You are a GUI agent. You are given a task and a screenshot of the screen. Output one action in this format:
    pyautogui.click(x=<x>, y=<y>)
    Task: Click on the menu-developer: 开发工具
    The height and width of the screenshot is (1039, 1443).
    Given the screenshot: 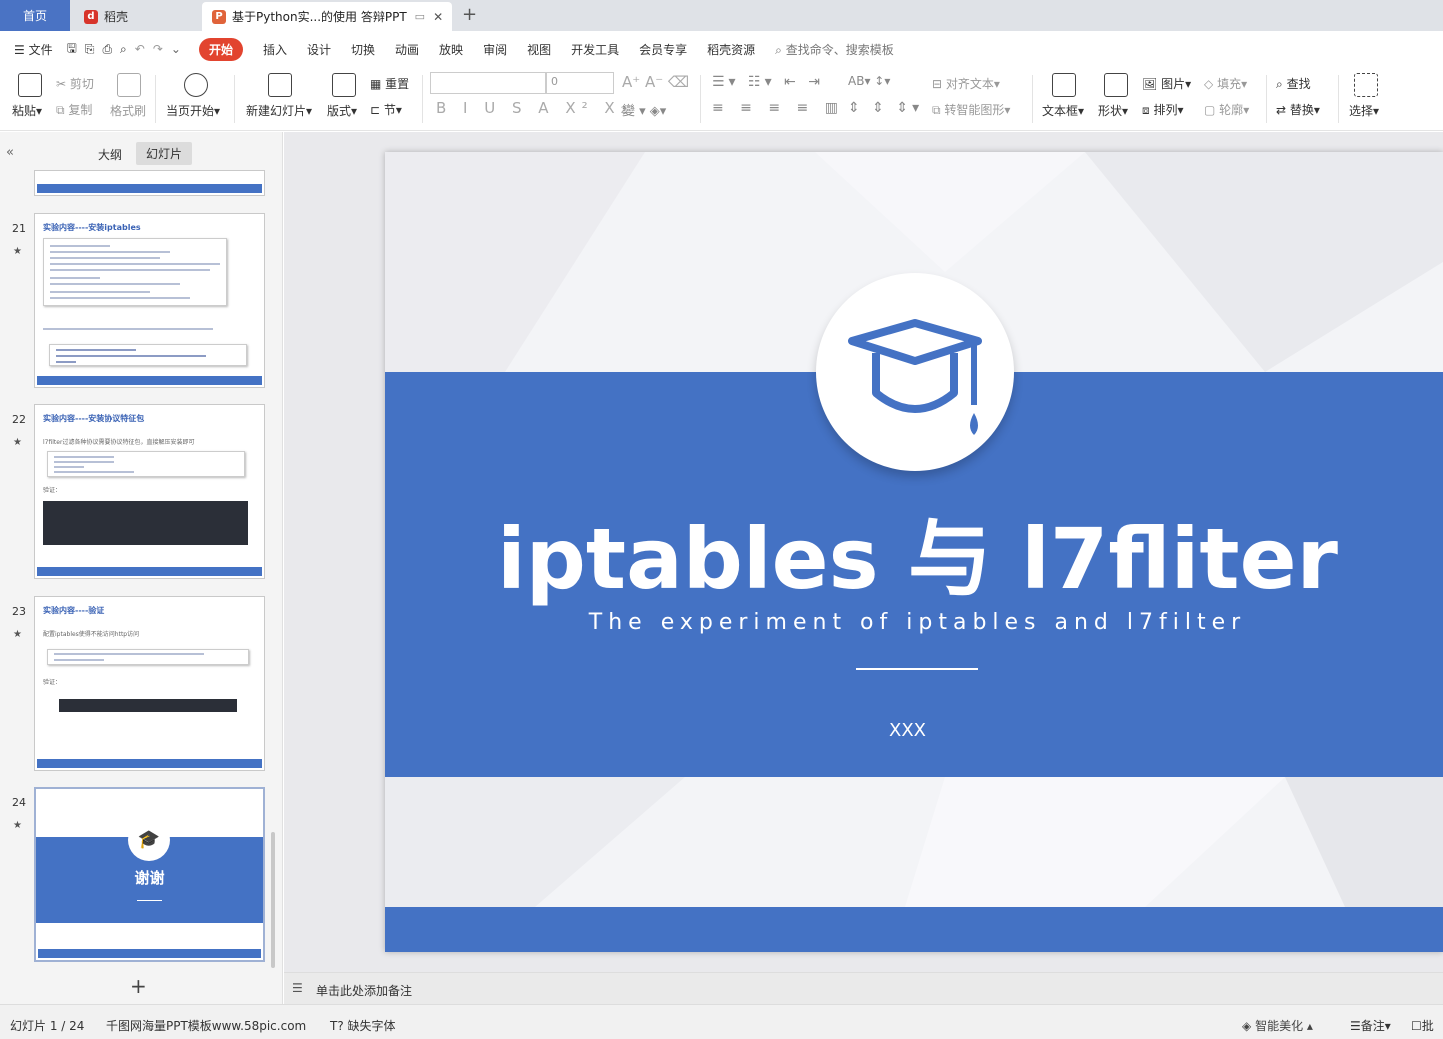 What is the action you would take?
    pyautogui.click(x=595, y=49)
    